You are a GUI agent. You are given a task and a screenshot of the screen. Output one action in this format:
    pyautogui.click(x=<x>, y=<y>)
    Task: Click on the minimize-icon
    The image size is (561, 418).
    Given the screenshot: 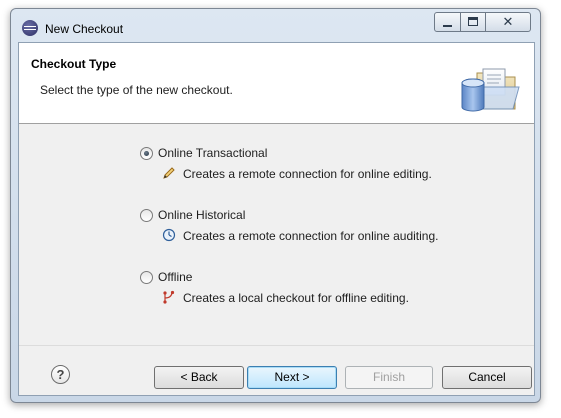 What is the action you would take?
    pyautogui.click(x=447, y=26)
    